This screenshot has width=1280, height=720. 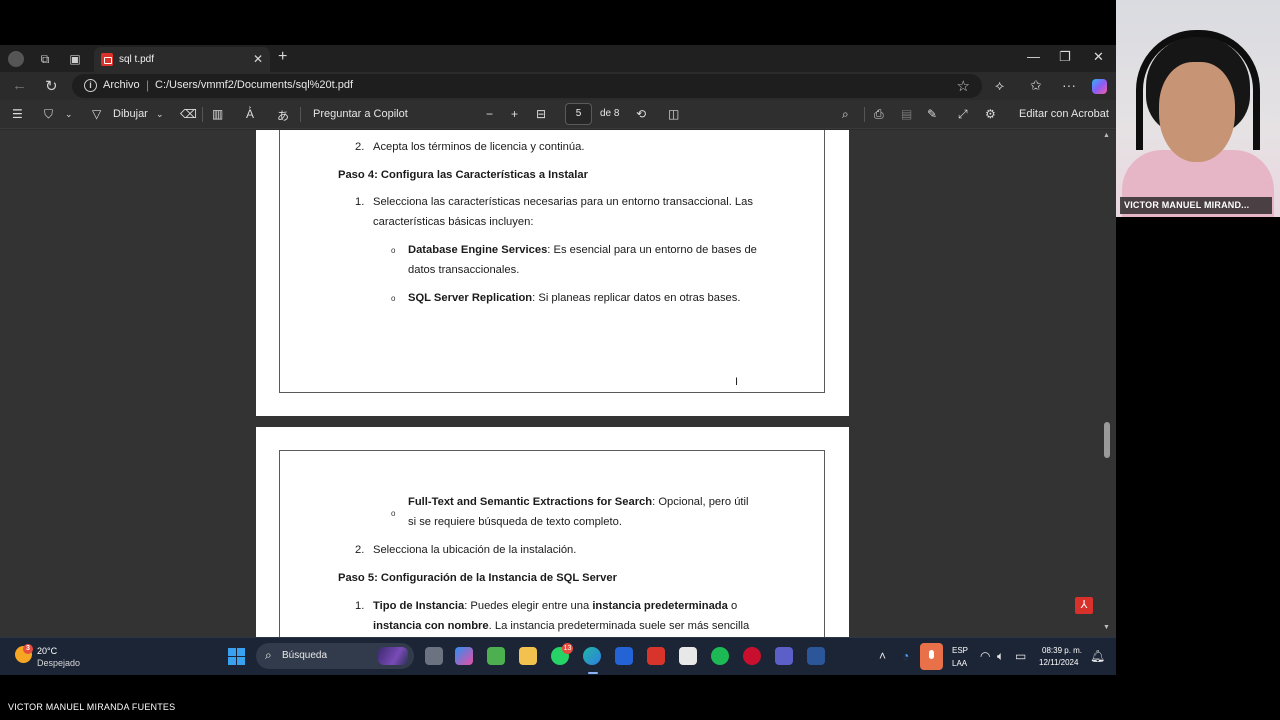 What do you see at coordinates (47, 651) in the screenshot?
I see `weather-temperature: 20°C` at bounding box center [47, 651].